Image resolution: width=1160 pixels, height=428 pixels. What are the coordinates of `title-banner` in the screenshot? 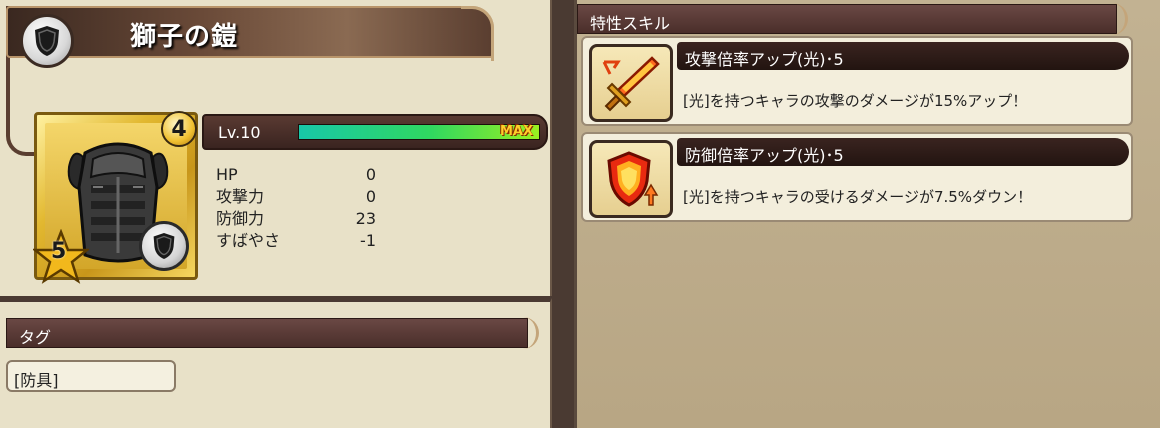 It's located at (250, 33).